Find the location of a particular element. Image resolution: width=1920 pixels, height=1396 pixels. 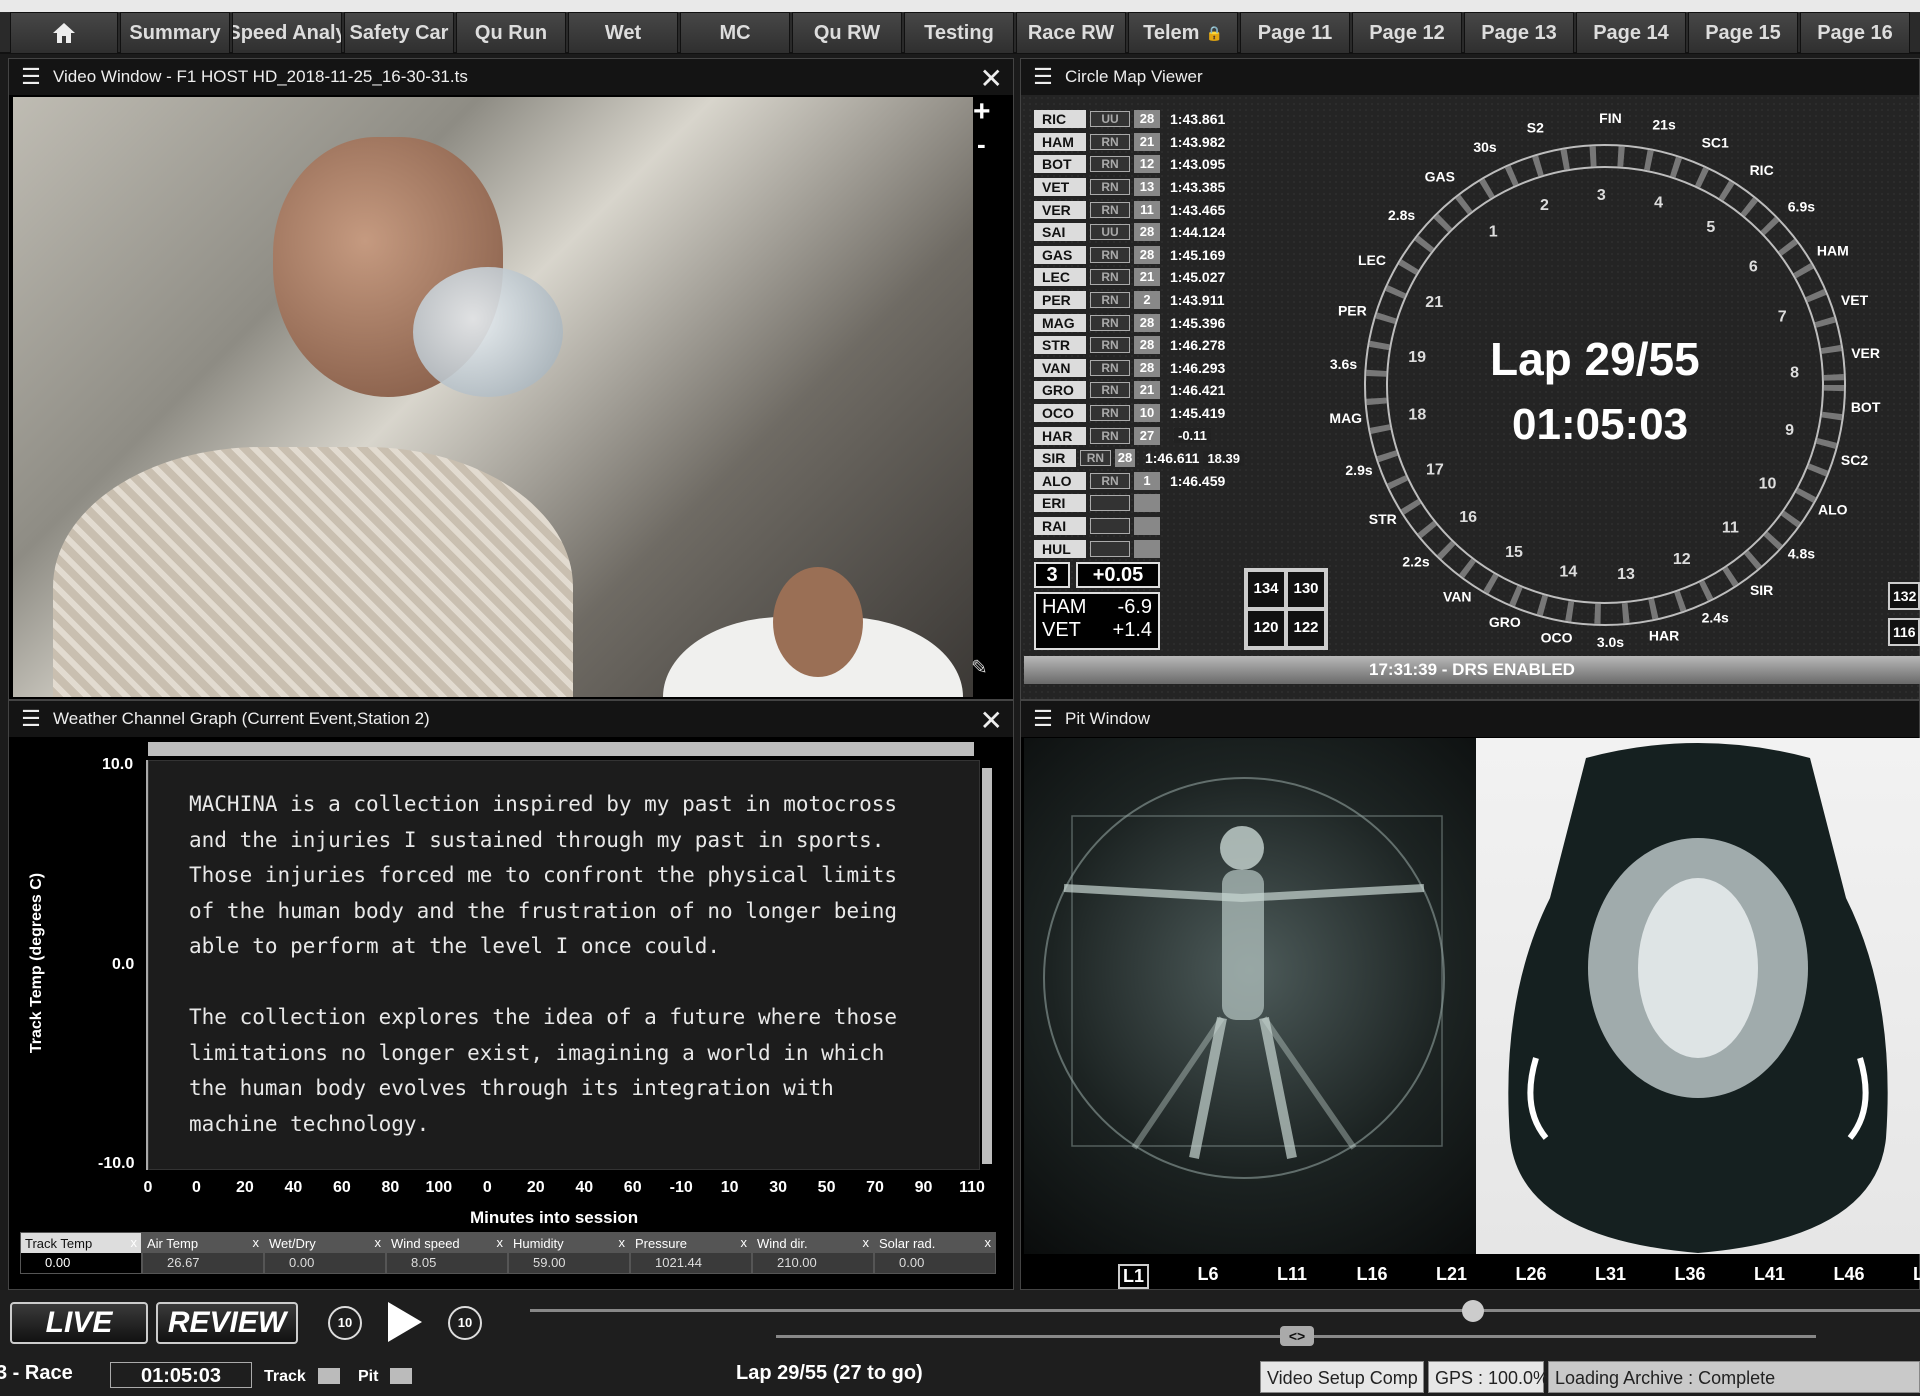

timing-row: SIR RN 28 1:46.611 18.39 is located at coordinates (1139, 458).